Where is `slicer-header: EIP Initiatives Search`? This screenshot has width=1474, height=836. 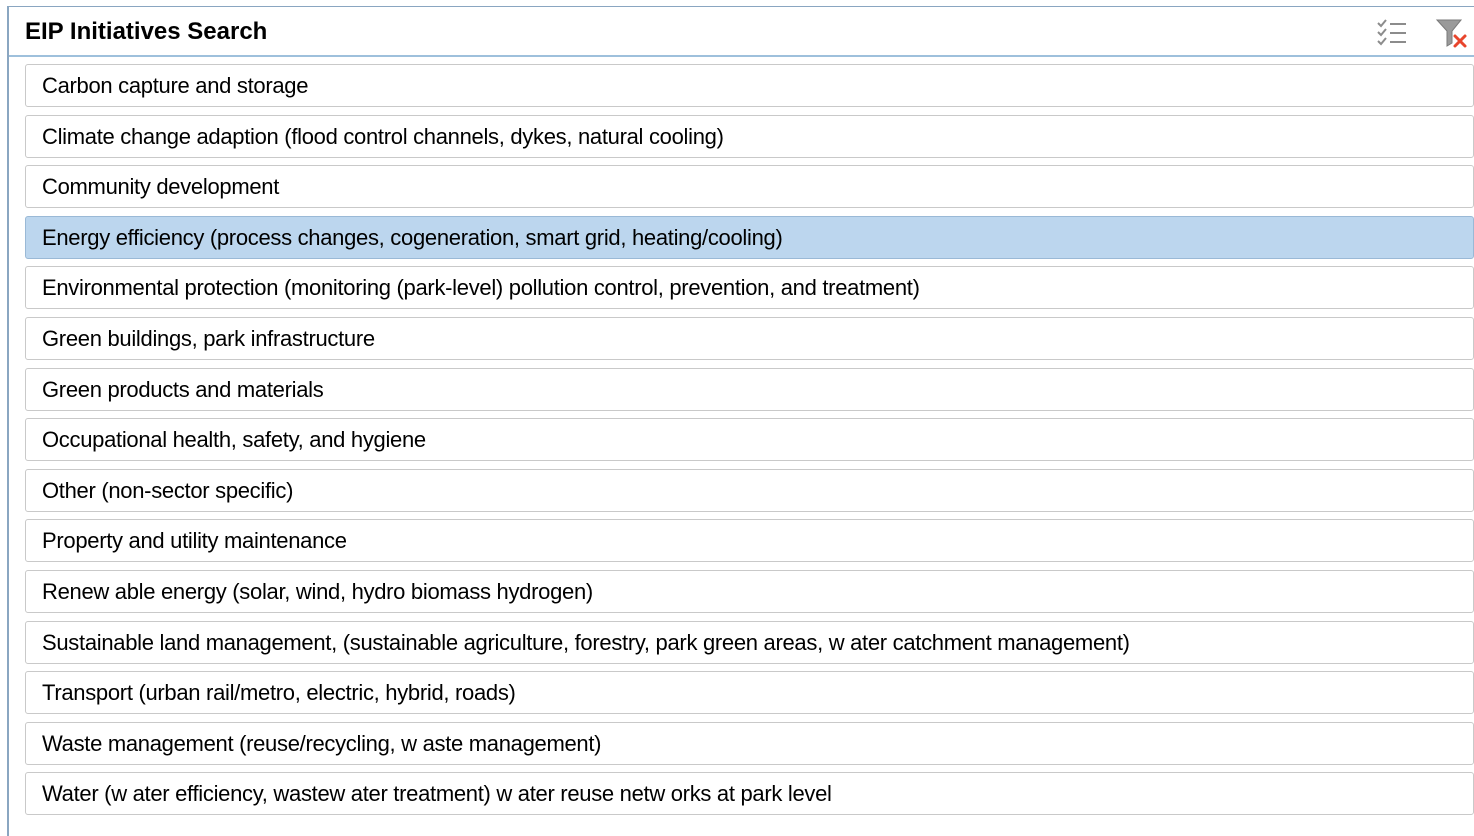
slicer-header: EIP Initiatives Search is located at coordinates (741, 32).